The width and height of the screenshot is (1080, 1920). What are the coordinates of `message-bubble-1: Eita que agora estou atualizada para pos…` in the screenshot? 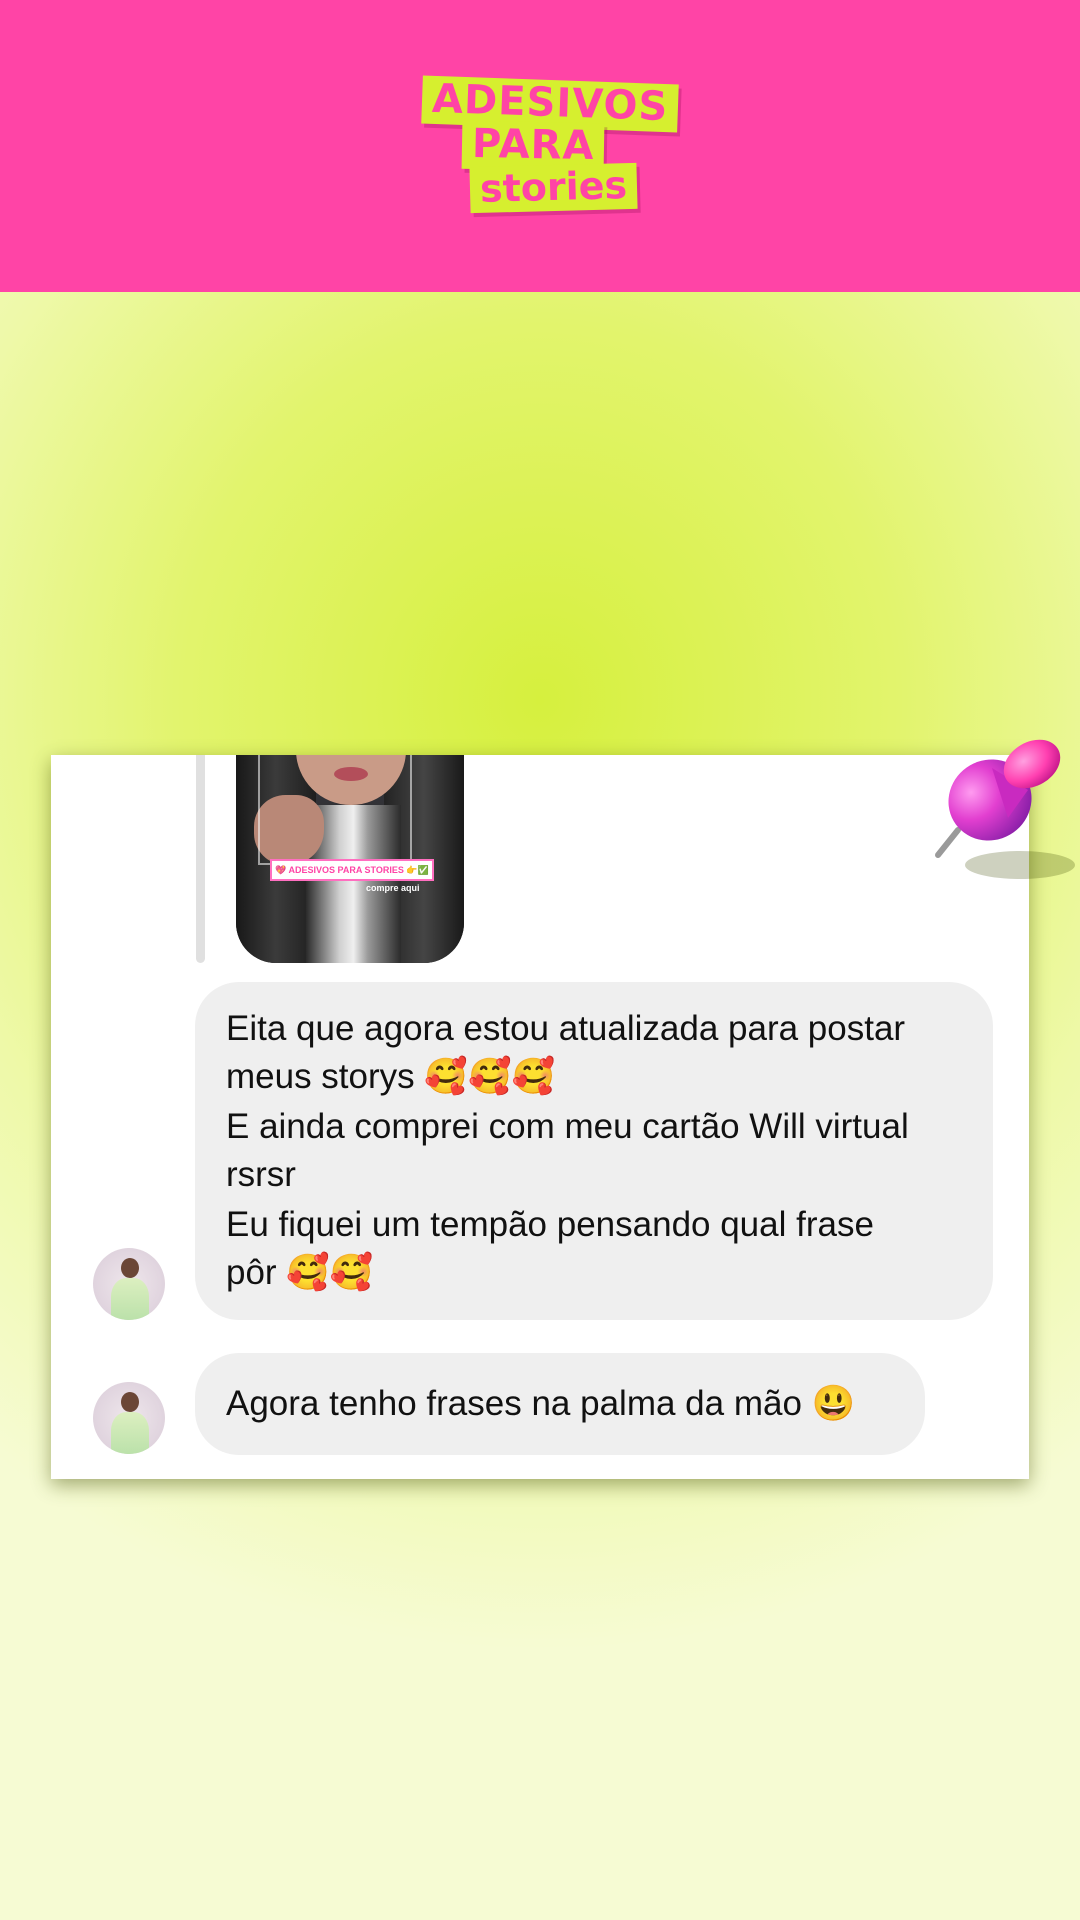 It's located at (594, 1151).